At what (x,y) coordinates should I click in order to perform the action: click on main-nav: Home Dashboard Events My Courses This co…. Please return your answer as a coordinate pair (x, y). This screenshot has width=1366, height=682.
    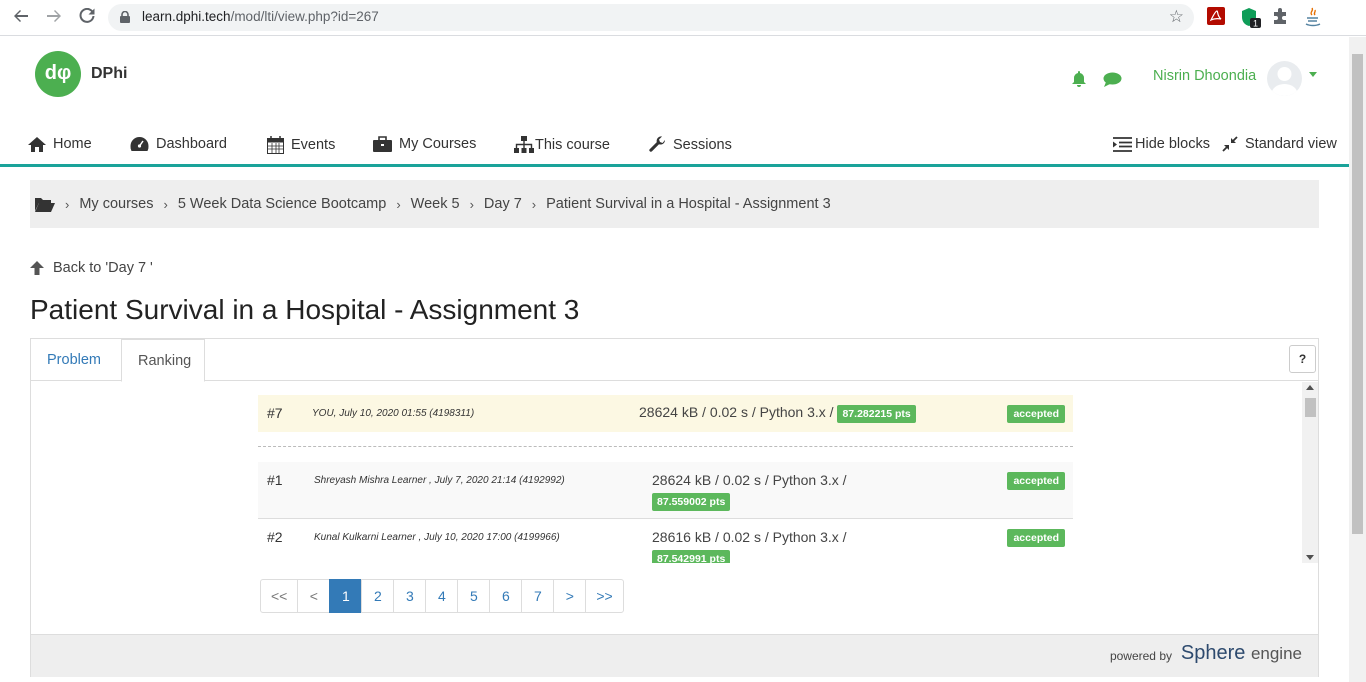
    Looking at the image, I should click on (674, 149).